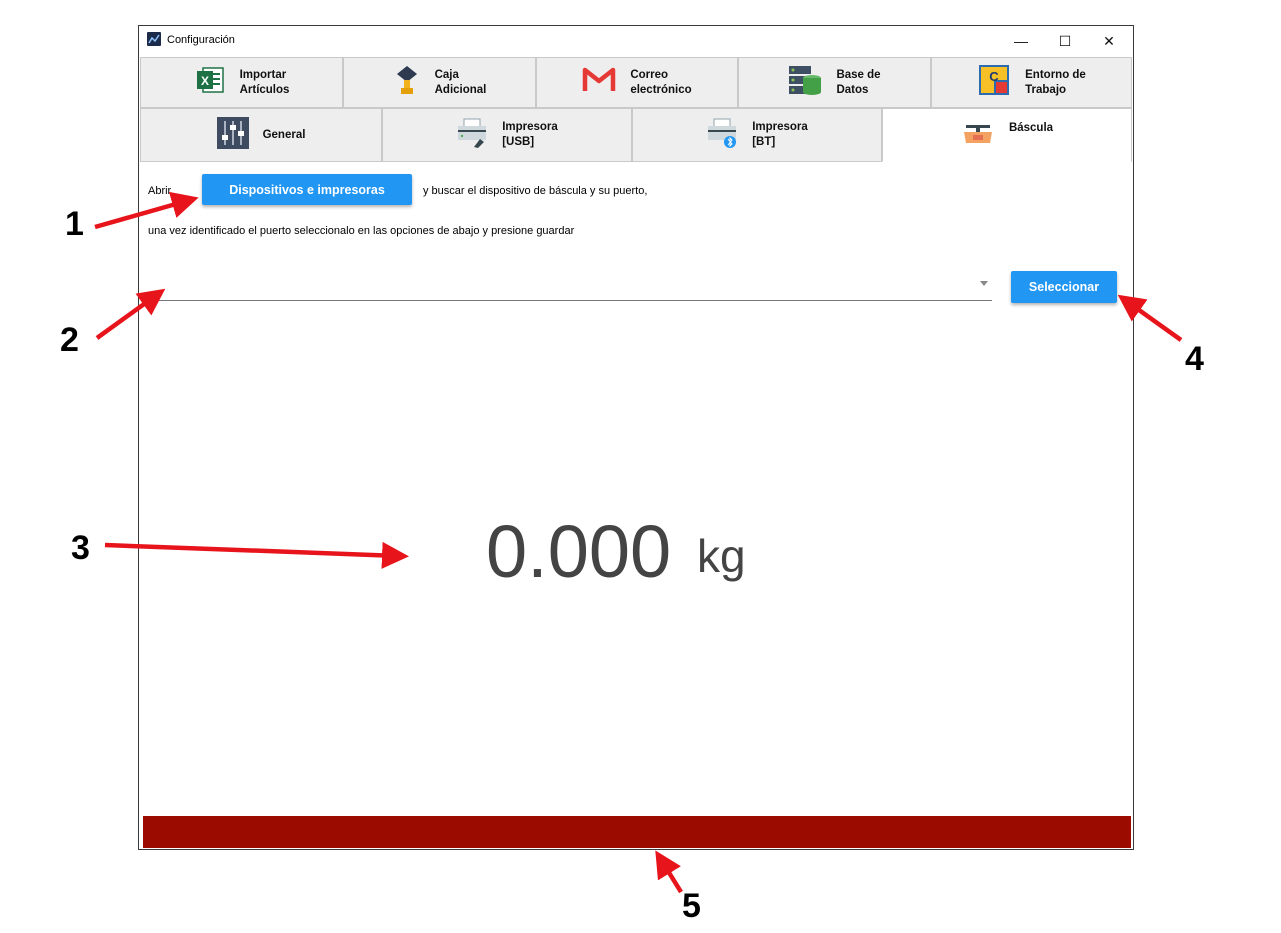  I want to click on annotation-number-1: 1, so click(74, 224).